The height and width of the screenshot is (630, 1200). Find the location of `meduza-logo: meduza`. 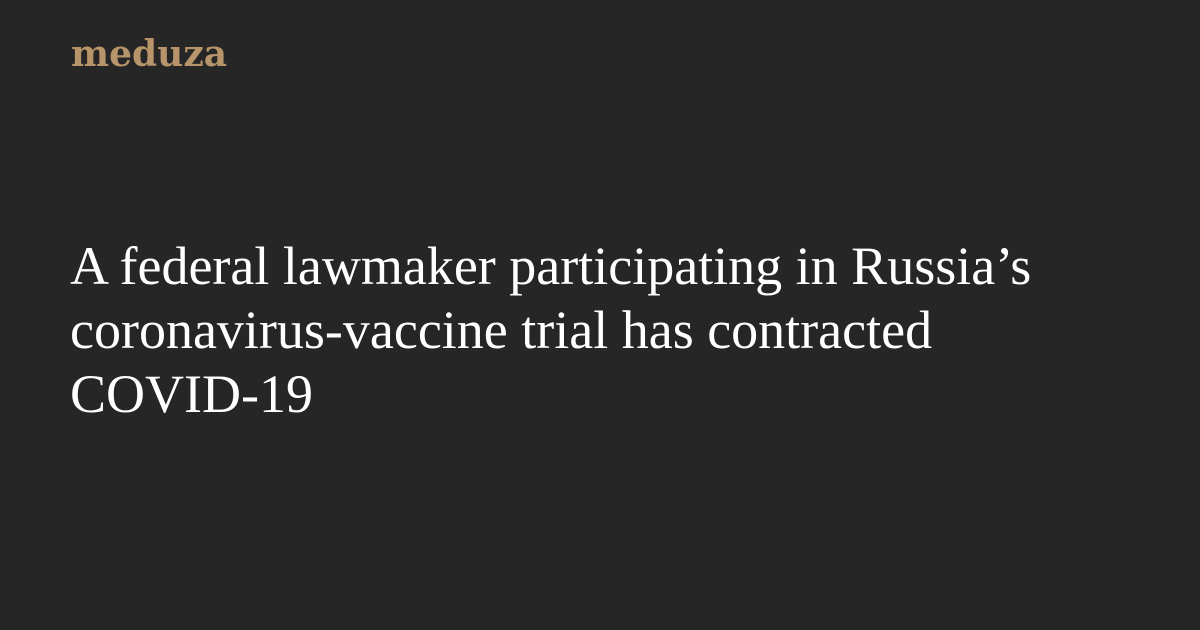

meduza-logo: meduza is located at coordinates (149, 54).